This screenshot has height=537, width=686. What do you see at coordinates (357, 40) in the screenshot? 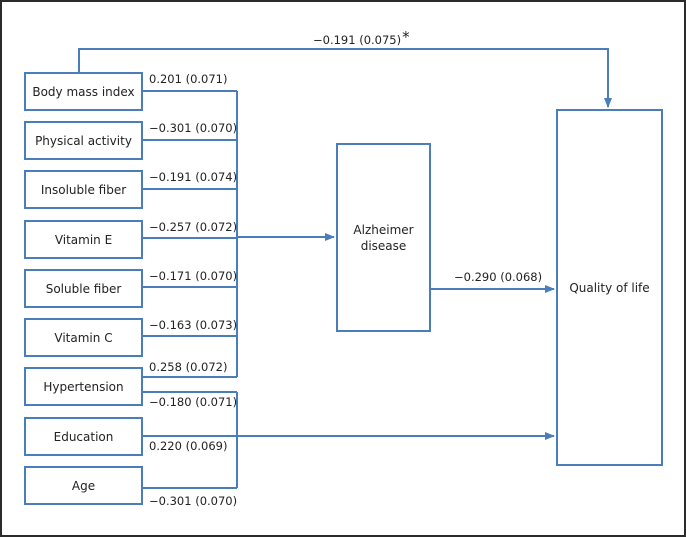
I see `coef-direct-value: −0.191 (0.075)` at bounding box center [357, 40].